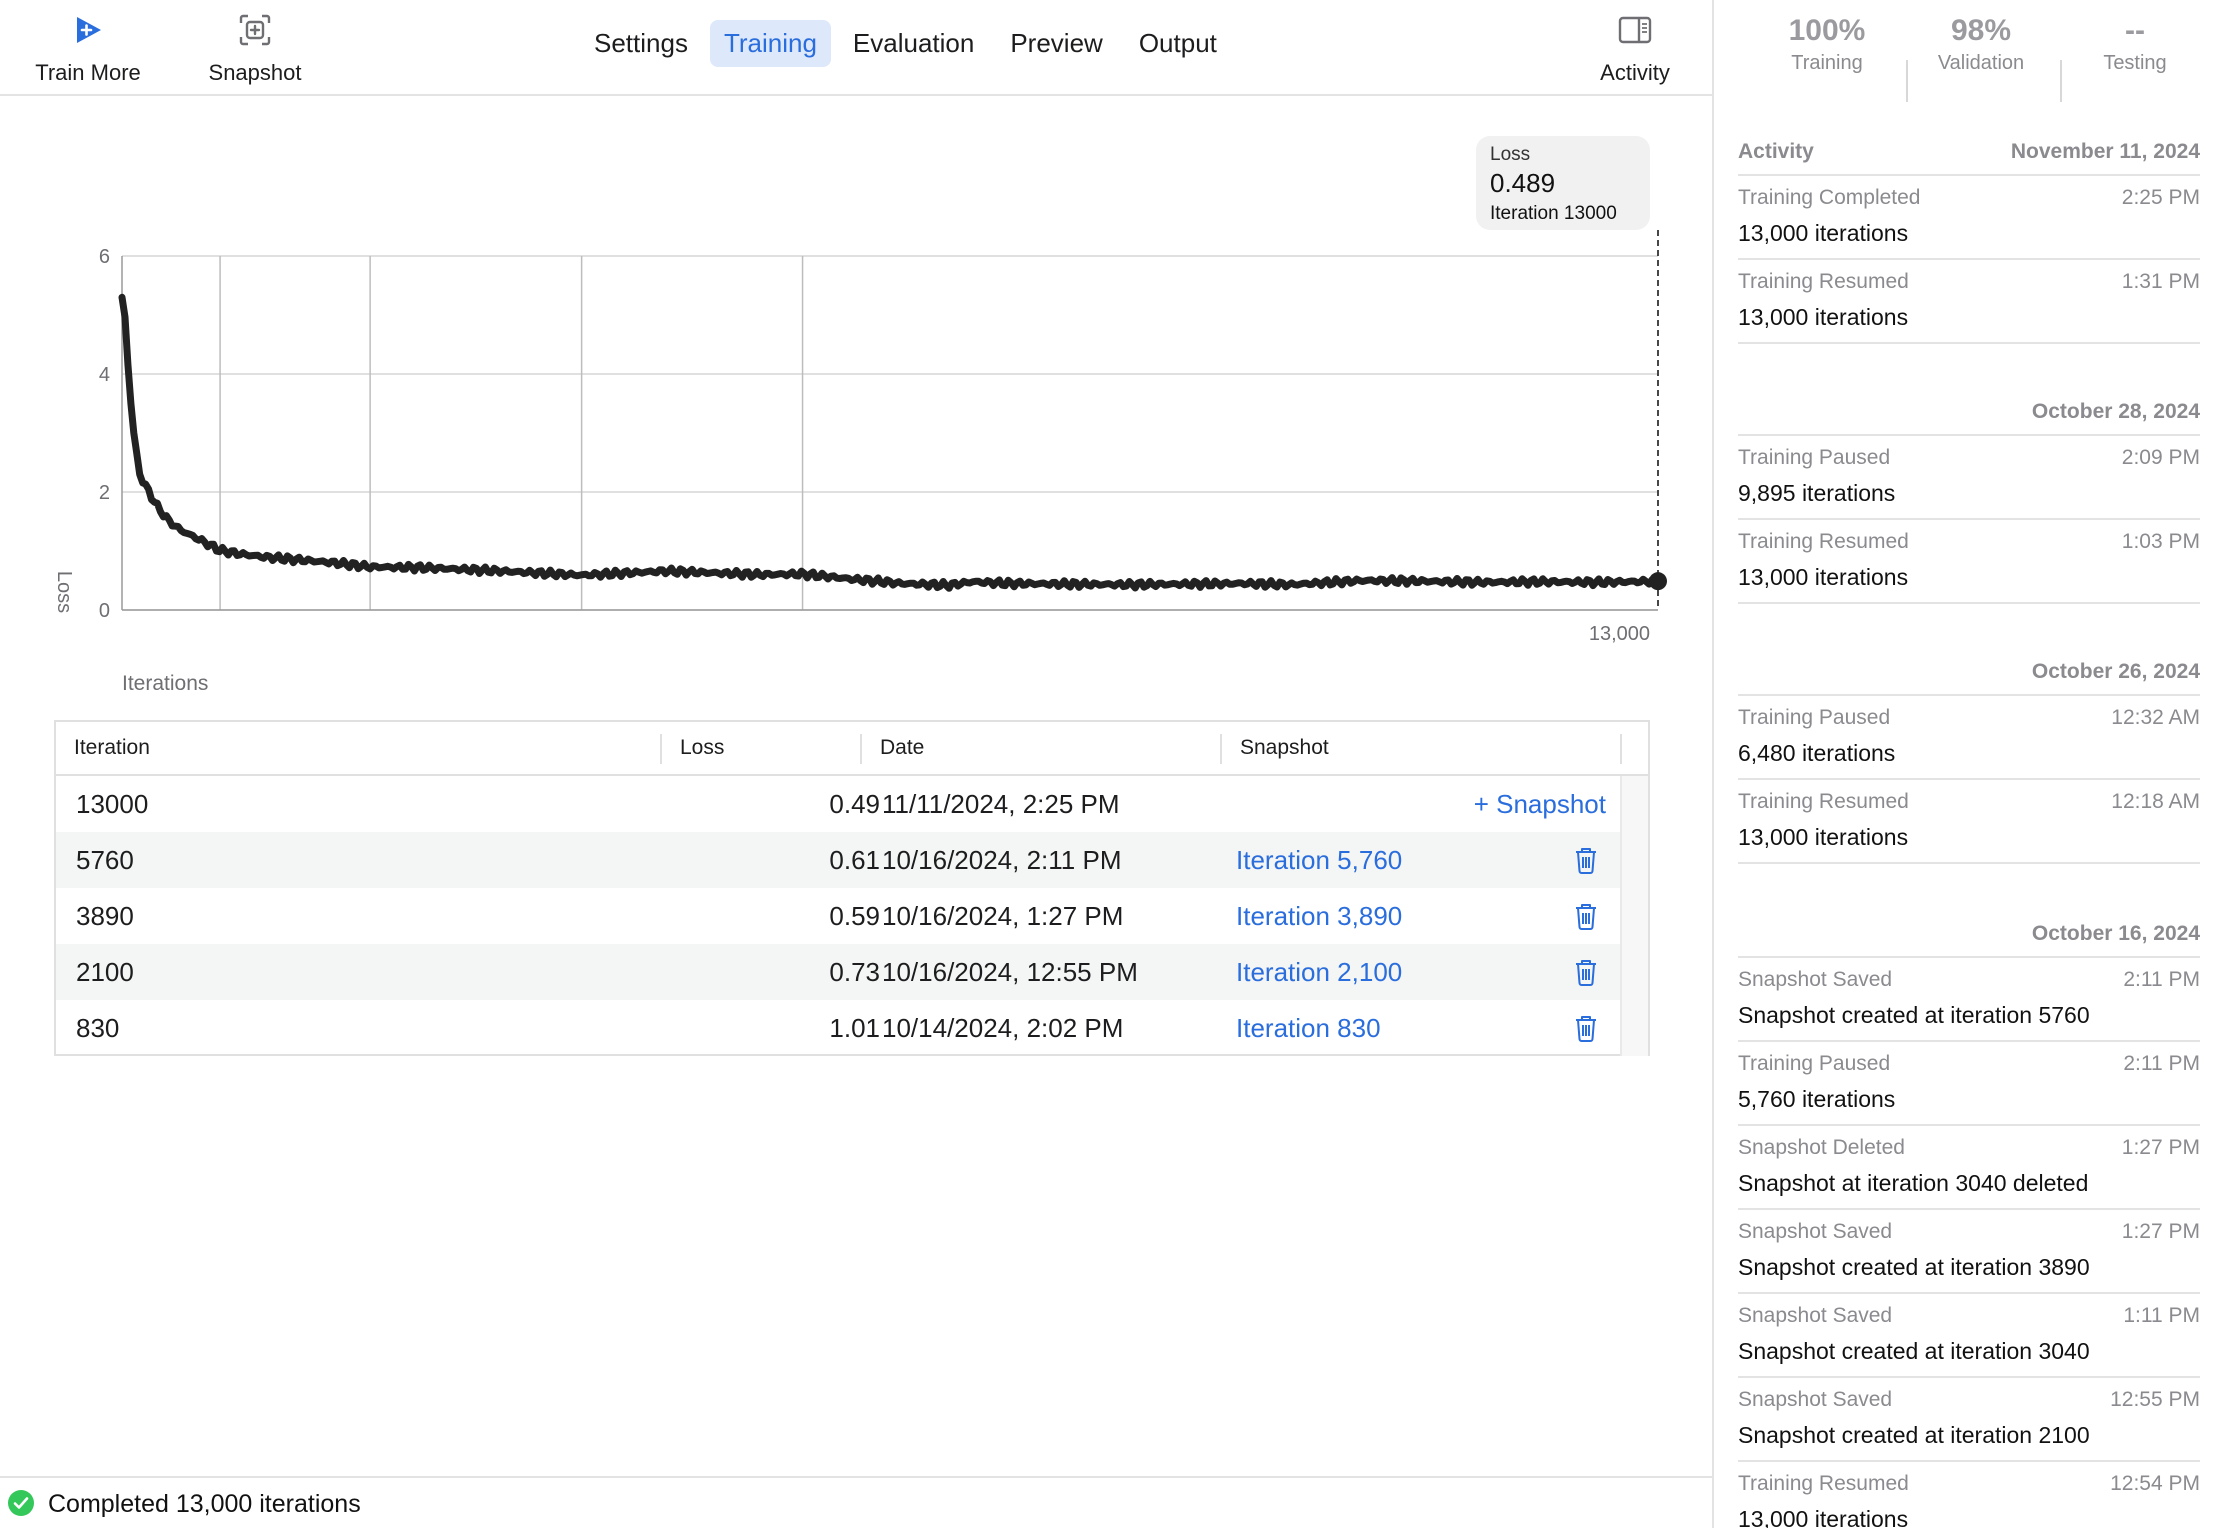 The height and width of the screenshot is (1528, 2228). I want to click on train-more-button: Train More, so click(88, 48).